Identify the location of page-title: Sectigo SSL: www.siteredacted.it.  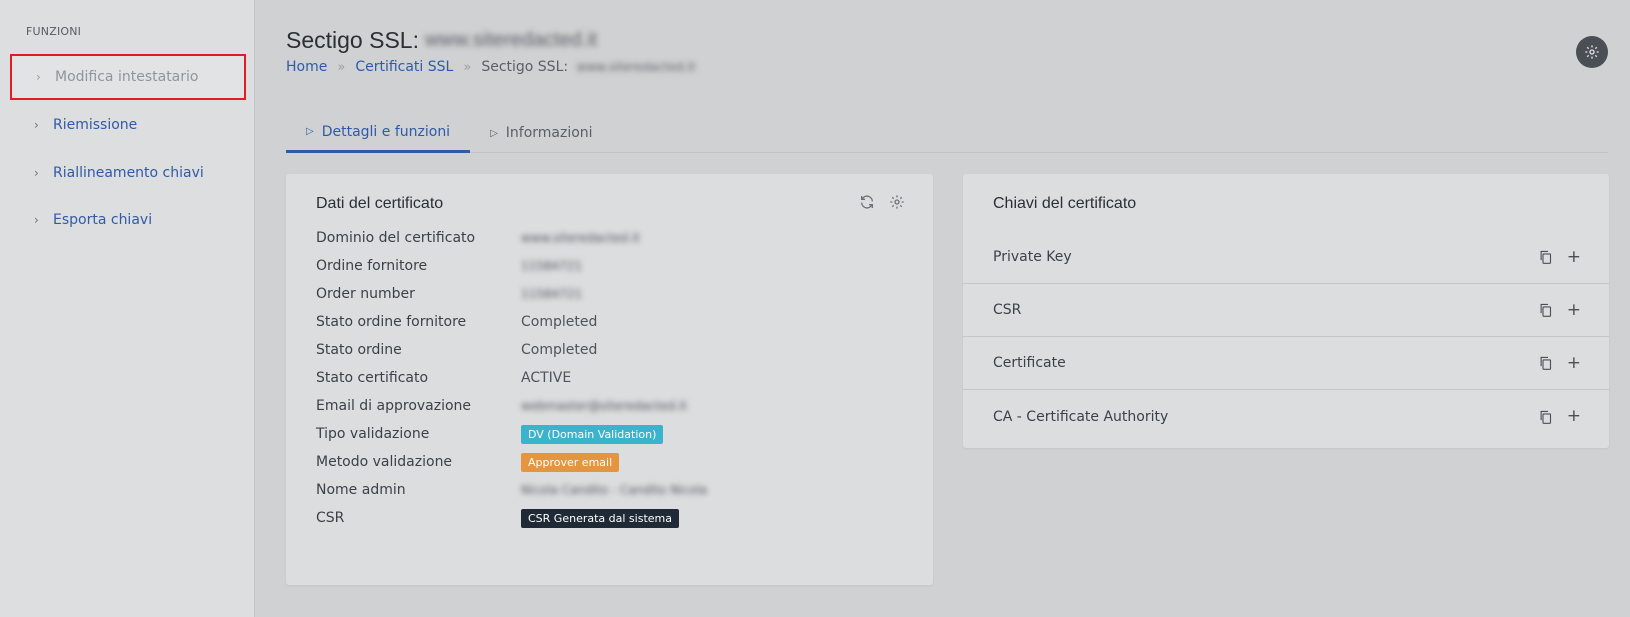
(441, 40).